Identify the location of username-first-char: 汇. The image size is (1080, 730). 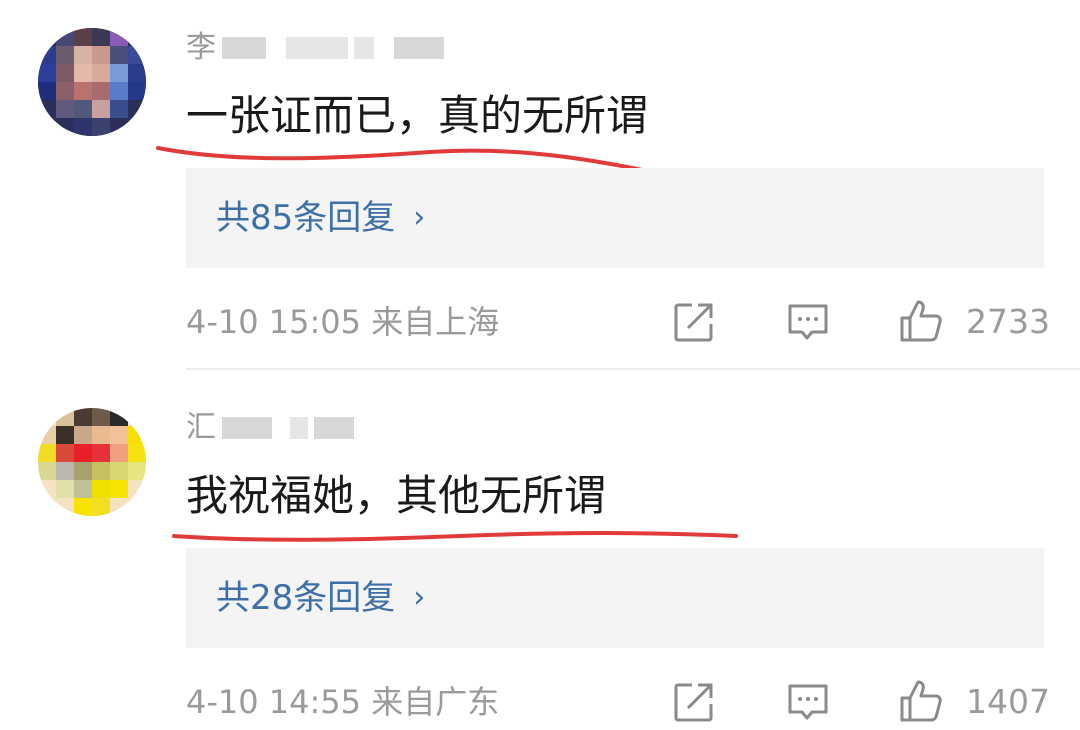
(201, 427).